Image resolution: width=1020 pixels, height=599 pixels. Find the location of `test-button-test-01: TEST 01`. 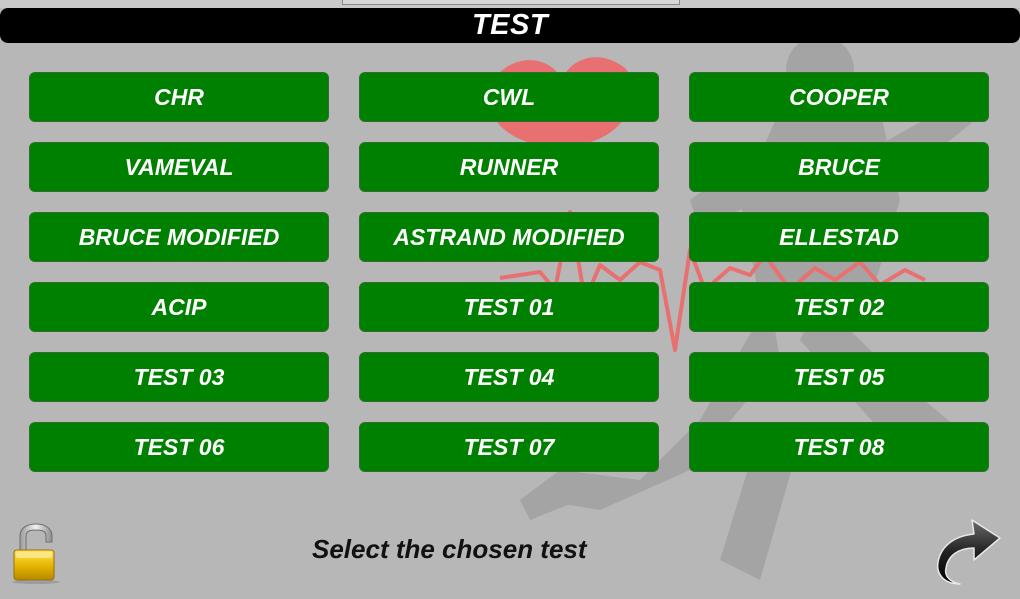

test-button-test-01: TEST 01 is located at coordinates (509, 307).